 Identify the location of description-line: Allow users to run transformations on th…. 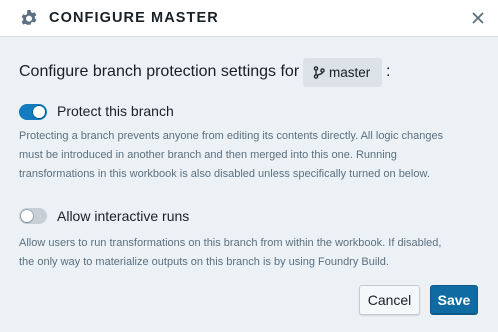
(230, 243).